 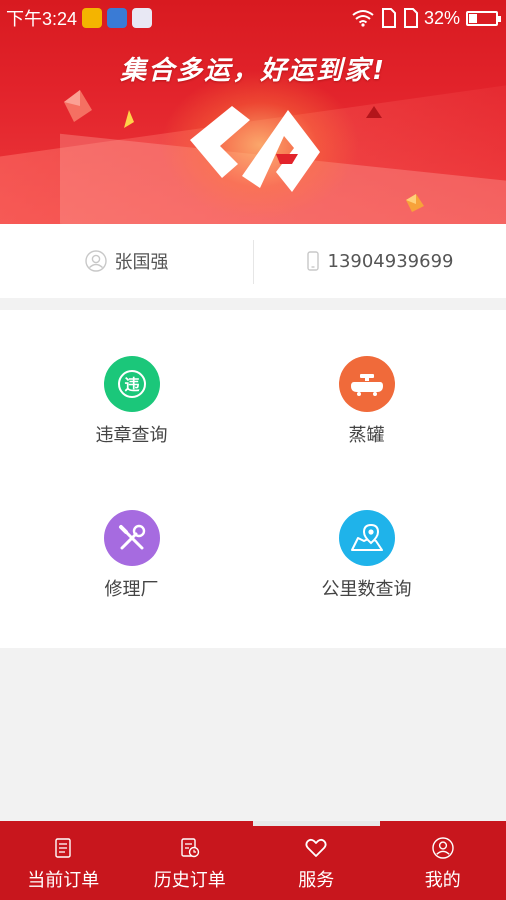 I want to click on phone-icon, so click(x=312, y=261).